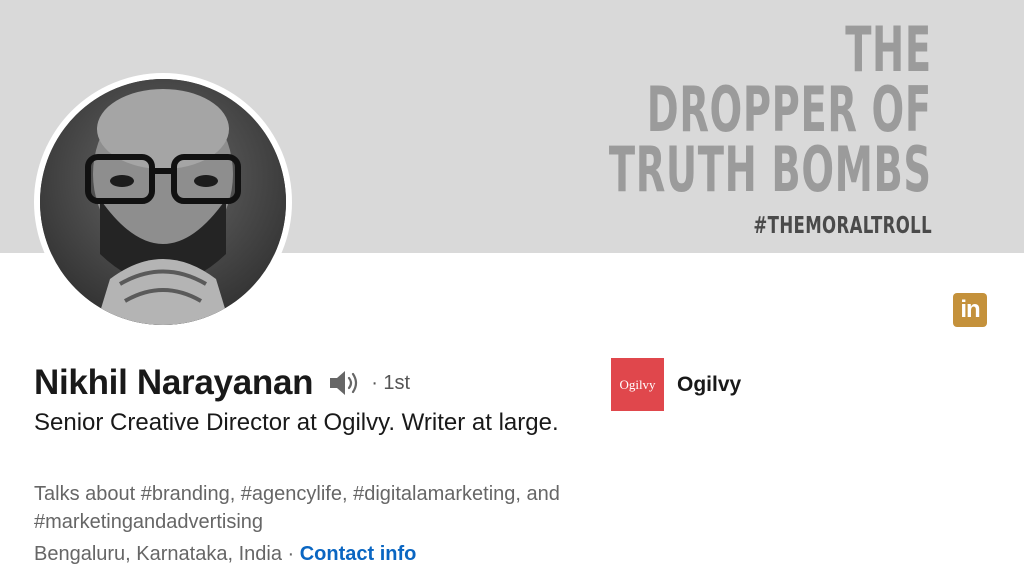 This screenshot has height=572, width=1024. Describe the element at coordinates (637, 384) in the screenshot. I see `company-logo: Ogilvy` at that location.